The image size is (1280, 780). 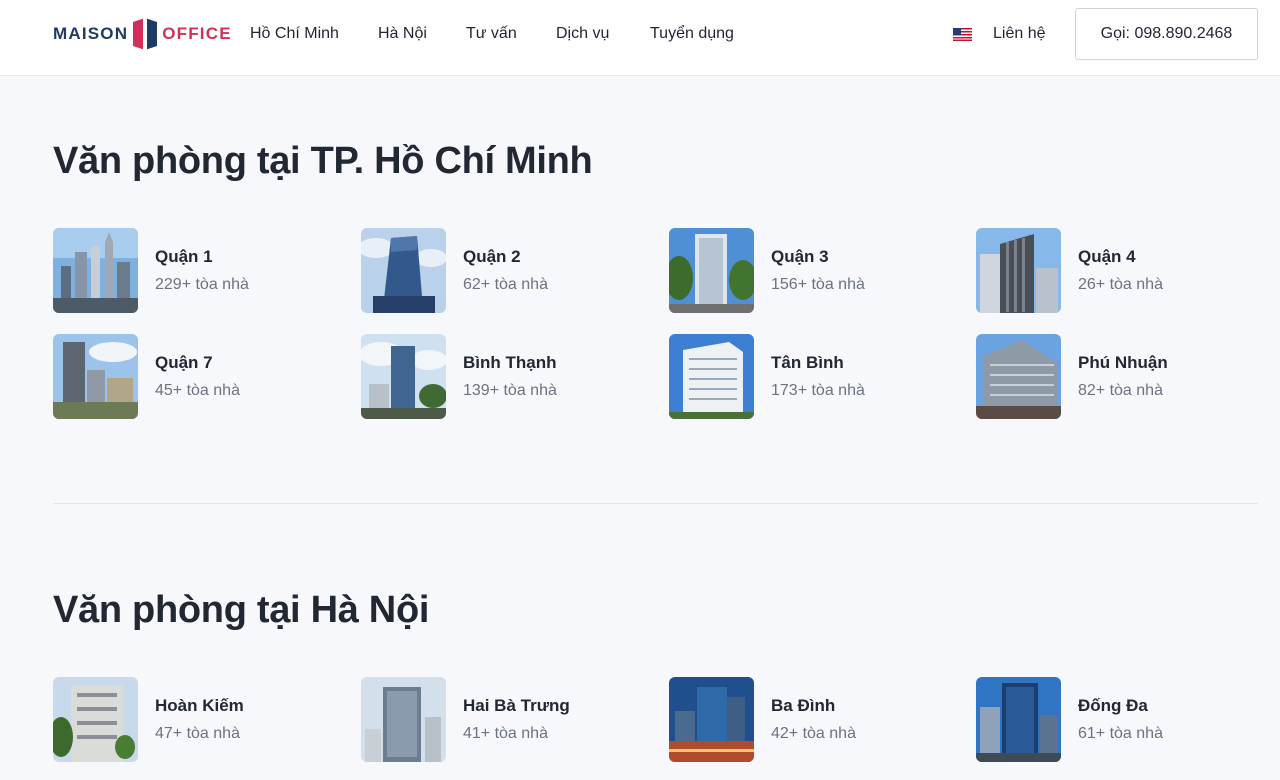 I want to click on district-card-hai-ba-trung: Hai Bà Trưng 41+ tòa nhà, so click(x=491, y=719).